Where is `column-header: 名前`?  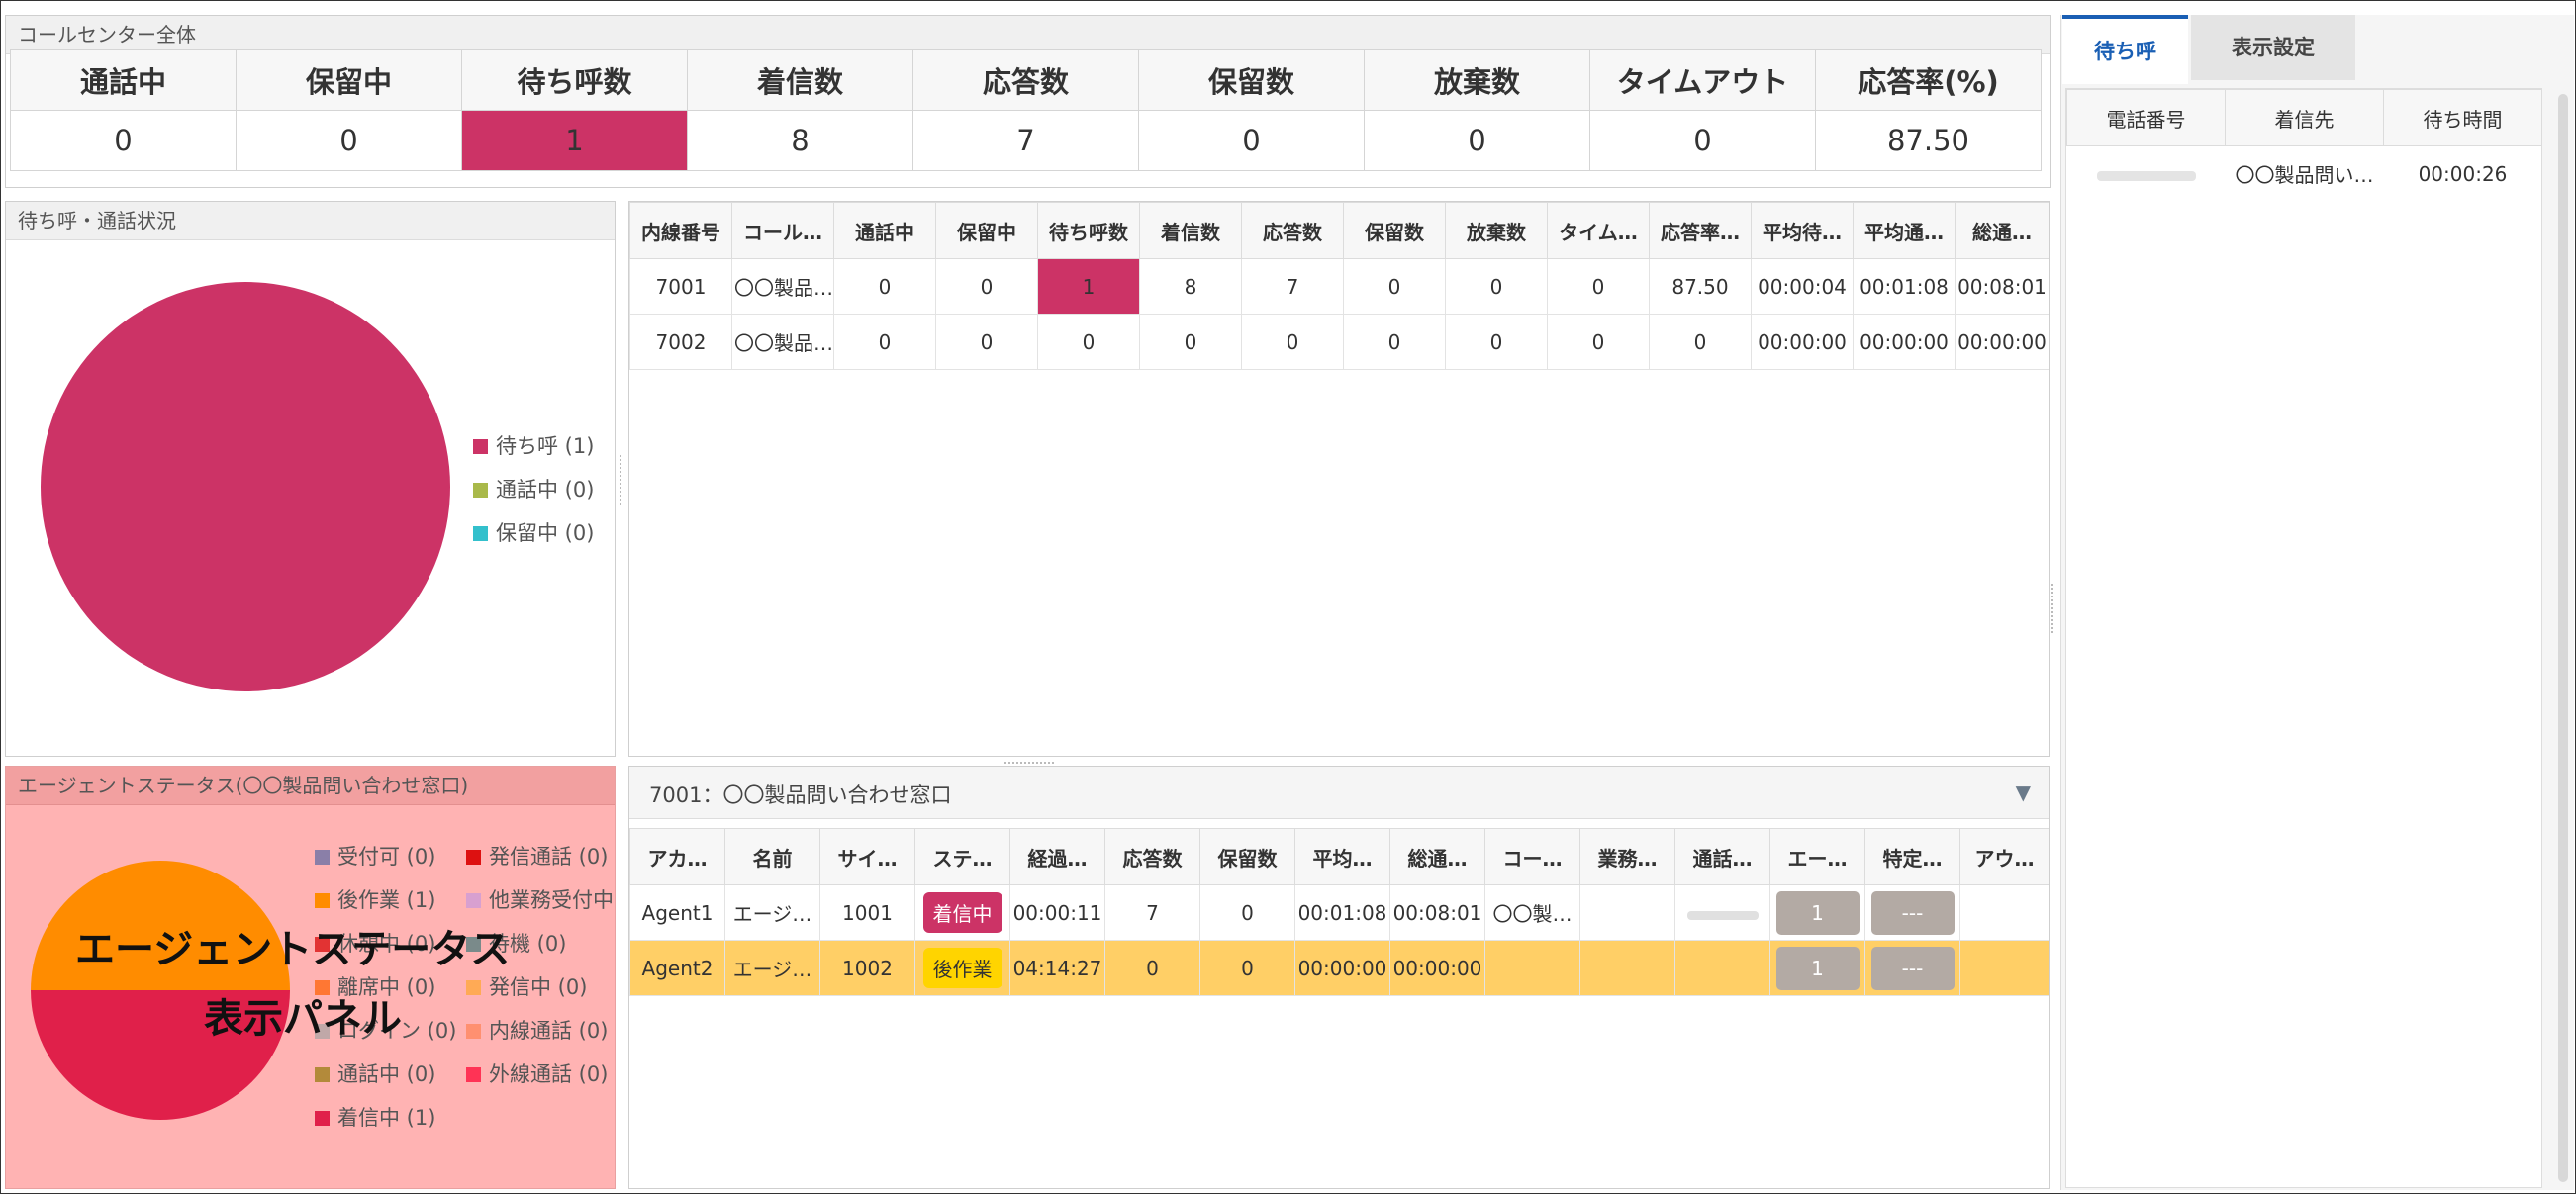
column-header: 名前 is located at coordinates (772, 856).